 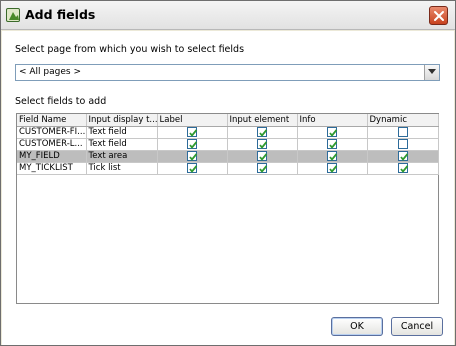 I want to click on column-header-label: Label, so click(x=192, y=120).